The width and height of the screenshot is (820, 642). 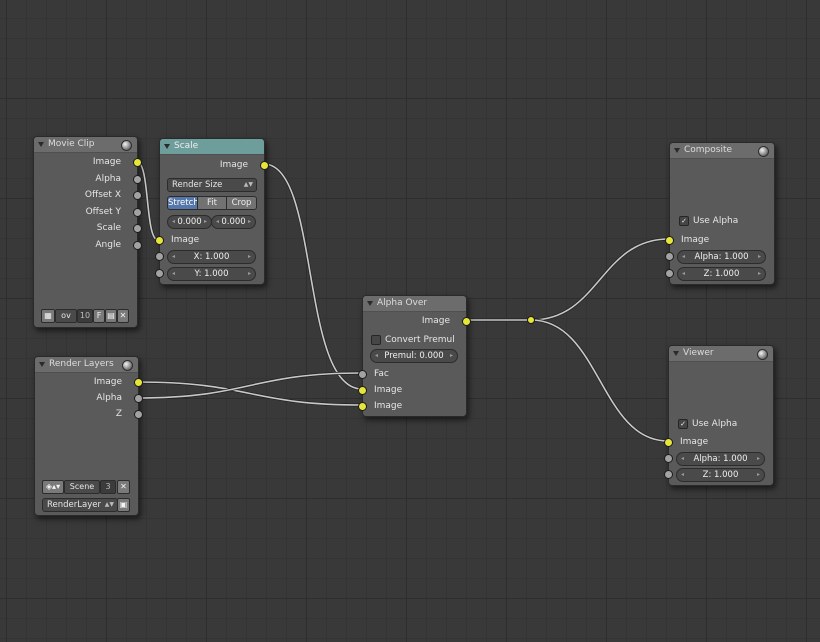 What do you see at coordinates (137, 245) in the screenshot?
I see `output-socket-angle` at bounding box center [137, 245].